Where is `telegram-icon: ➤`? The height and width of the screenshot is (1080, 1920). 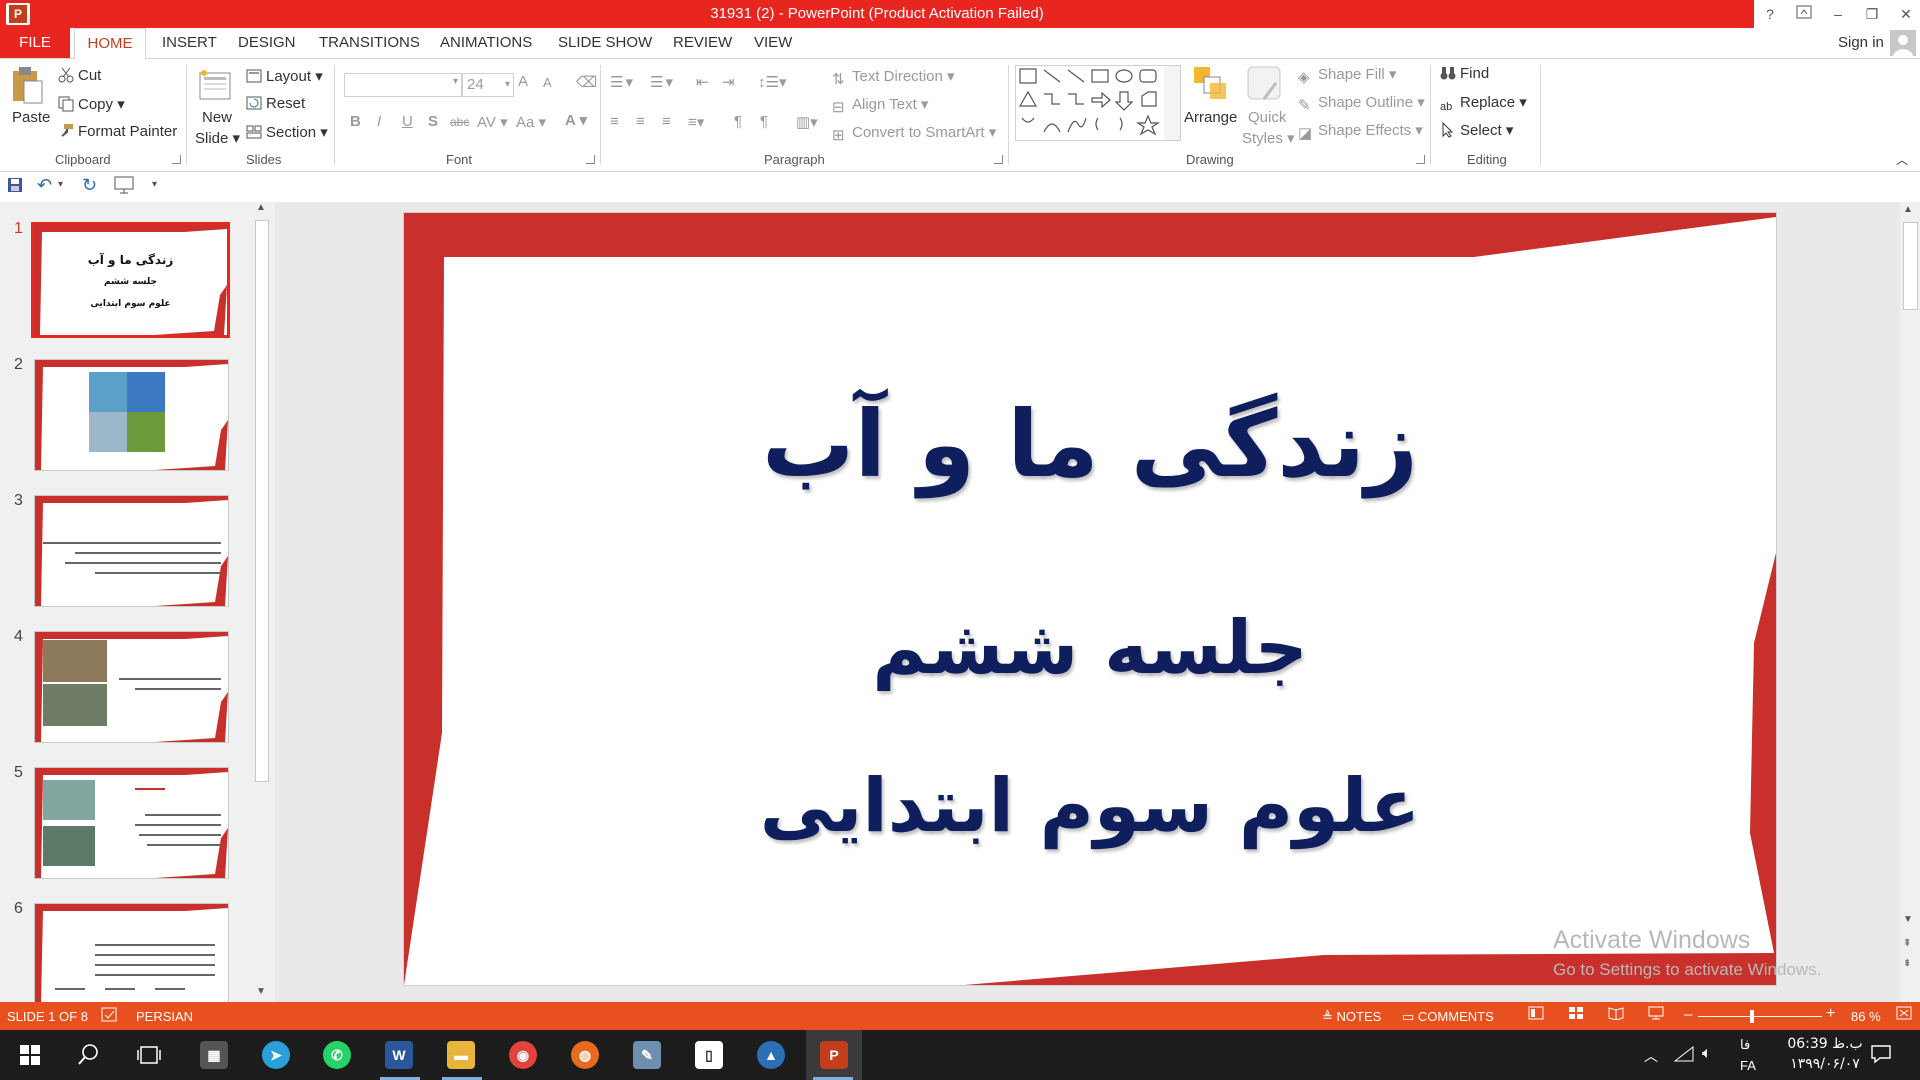
telegram-icon: ➤ is located at coordinates (276, 1055).